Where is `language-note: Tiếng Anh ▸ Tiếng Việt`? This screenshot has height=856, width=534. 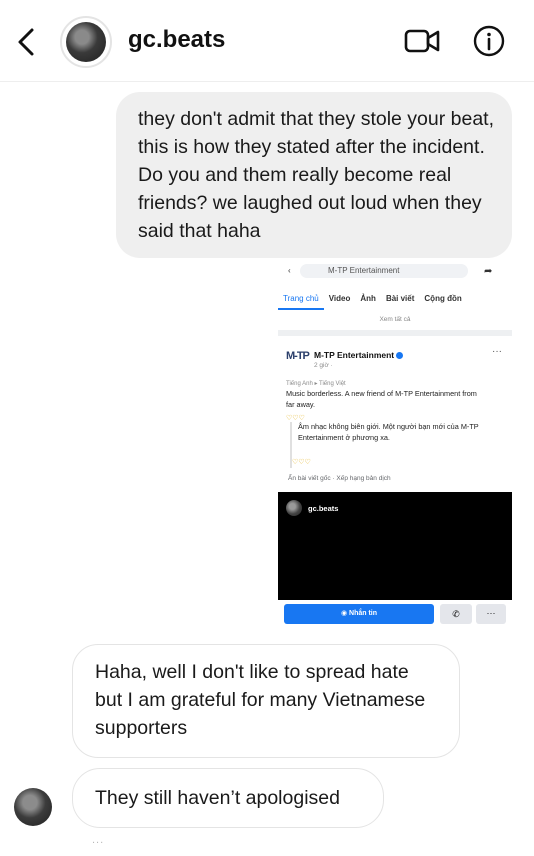
language-note: Tiếng Anh ▸ Tiếng Việt is located at coordinates (316, 384).